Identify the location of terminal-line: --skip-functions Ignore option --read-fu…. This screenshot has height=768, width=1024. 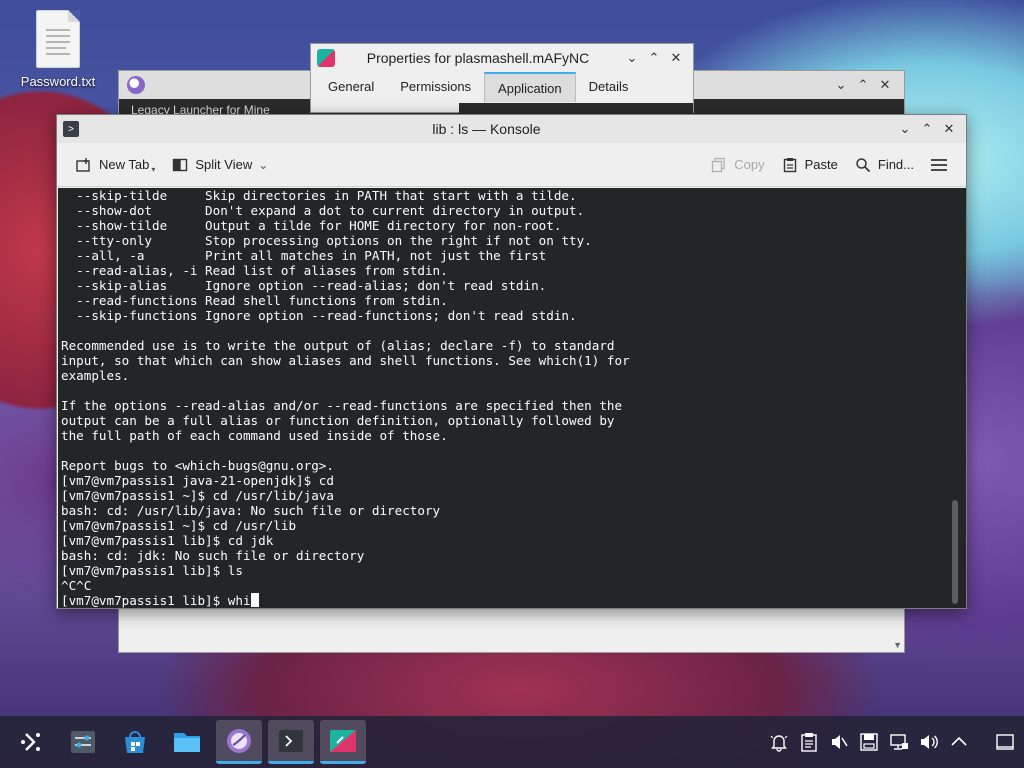
(319, 315).